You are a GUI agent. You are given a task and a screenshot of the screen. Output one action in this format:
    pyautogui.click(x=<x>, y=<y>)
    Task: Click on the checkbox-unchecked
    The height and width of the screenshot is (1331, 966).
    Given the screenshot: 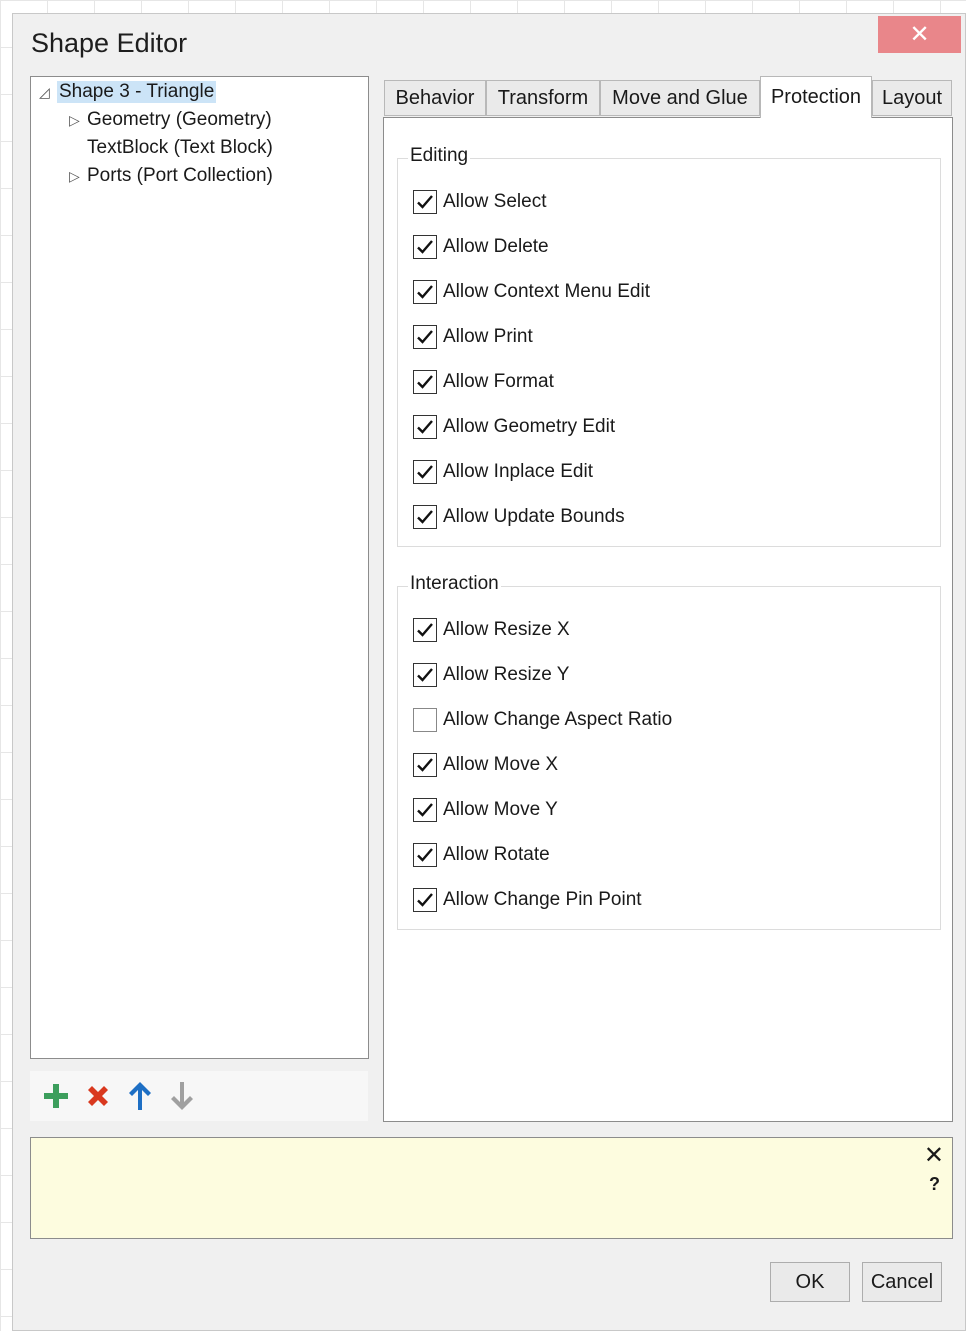 What is the action you would take?
    pyautogui.click(x=425, y=720)
    